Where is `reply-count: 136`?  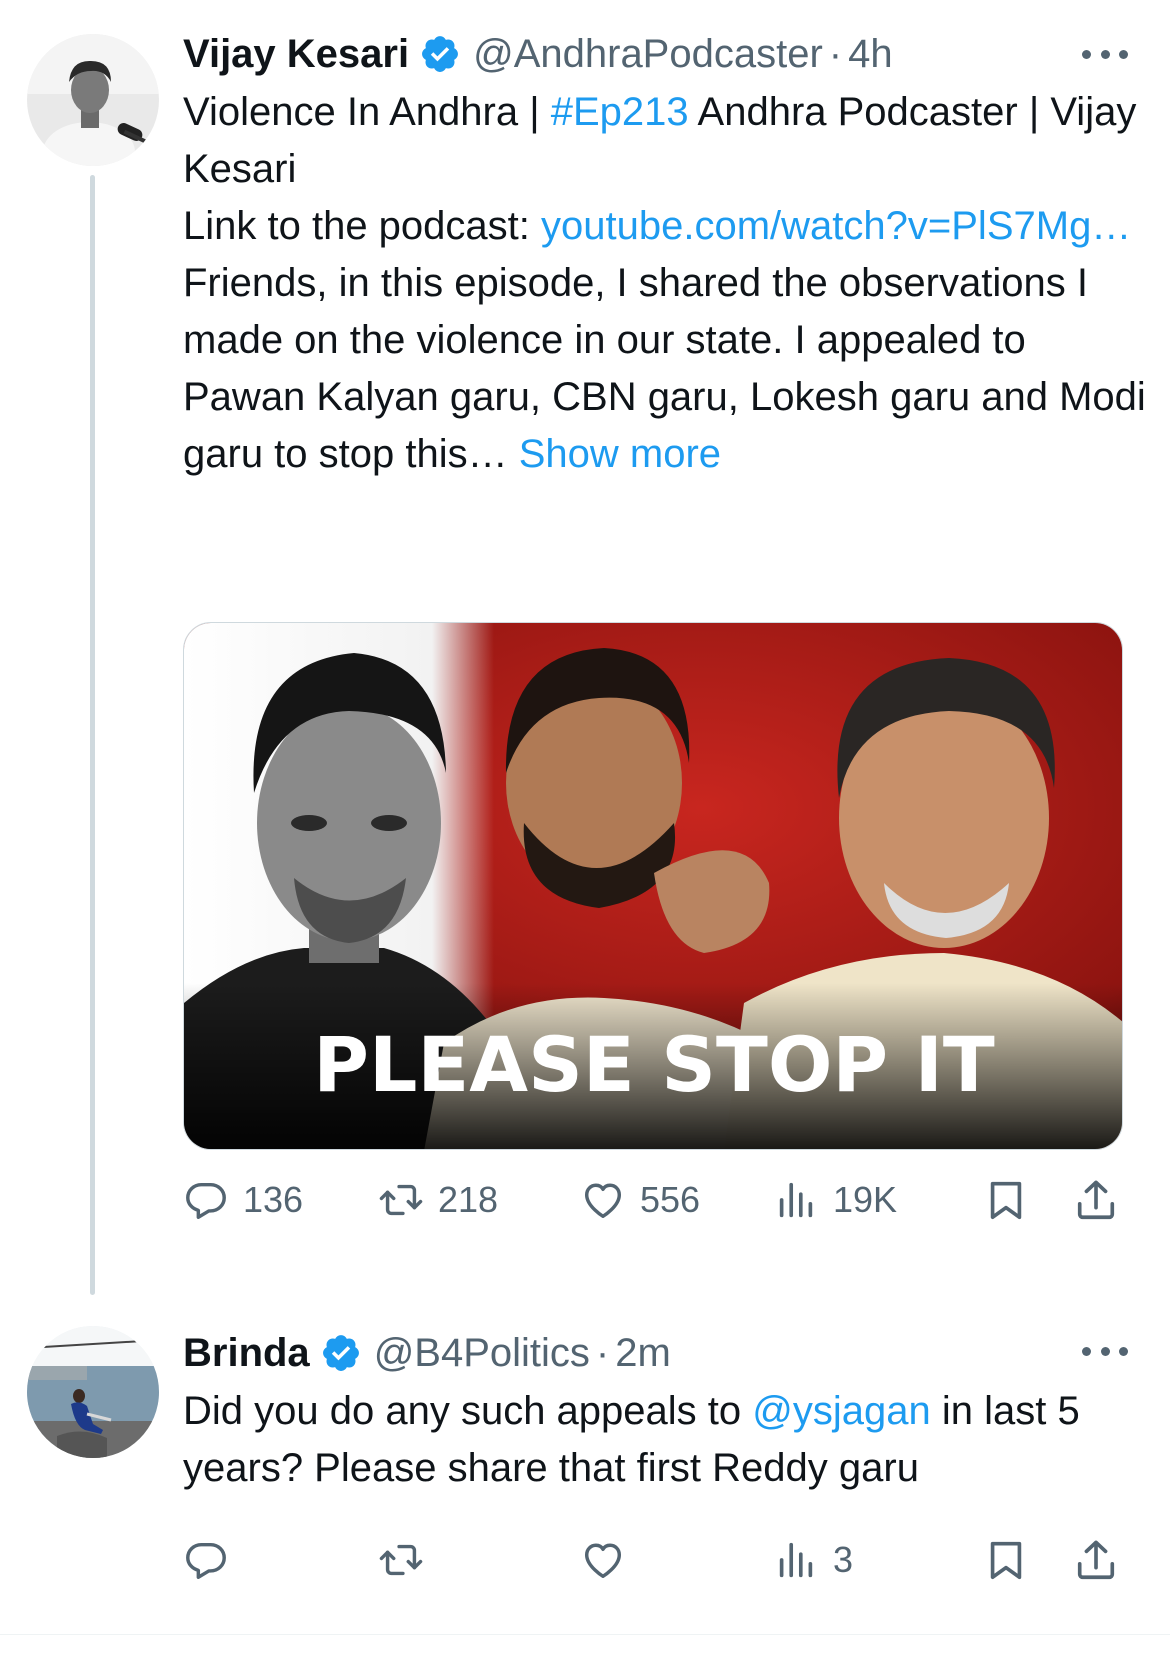
reply-count: 136 is located at coordinates (273, 1199).